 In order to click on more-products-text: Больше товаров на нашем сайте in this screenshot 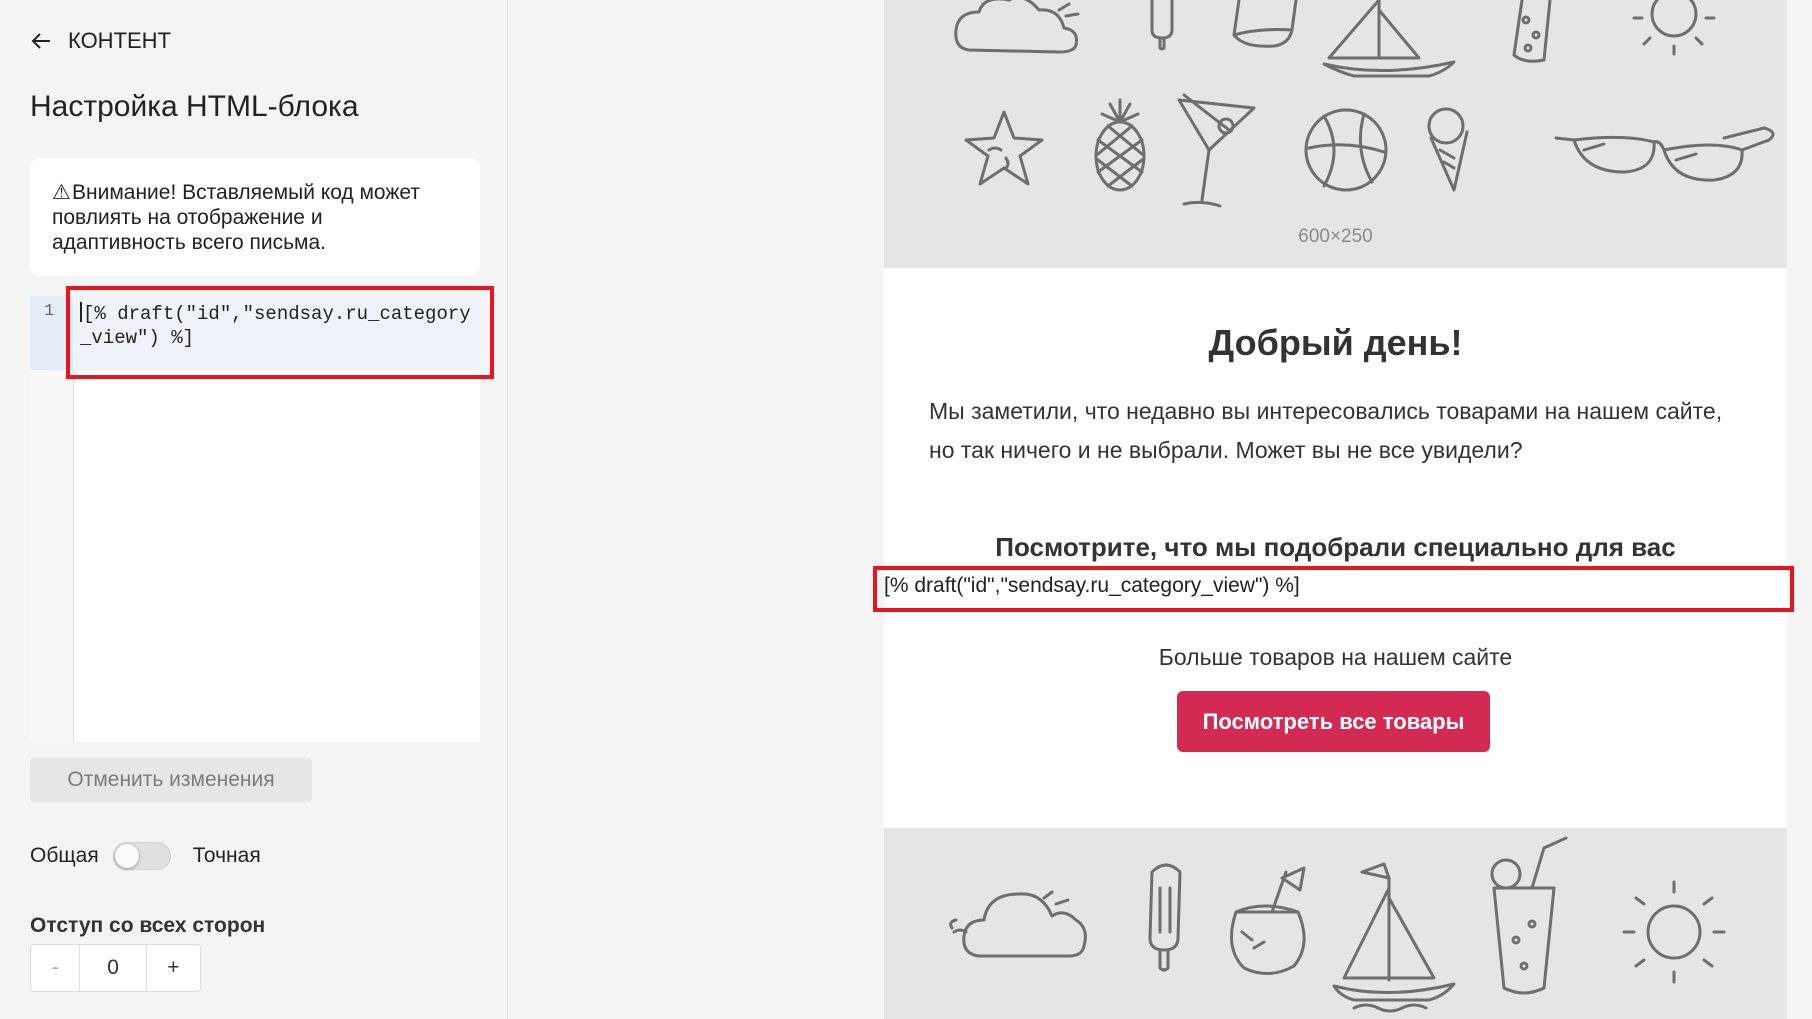, I will do `click(1335, 657)`.